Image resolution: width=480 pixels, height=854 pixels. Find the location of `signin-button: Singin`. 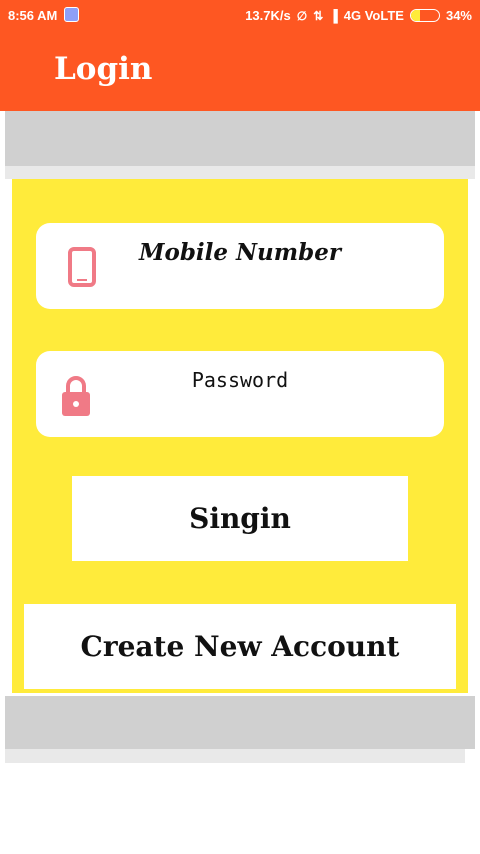

signin-button: Singin is located at coordinates (240, 518).